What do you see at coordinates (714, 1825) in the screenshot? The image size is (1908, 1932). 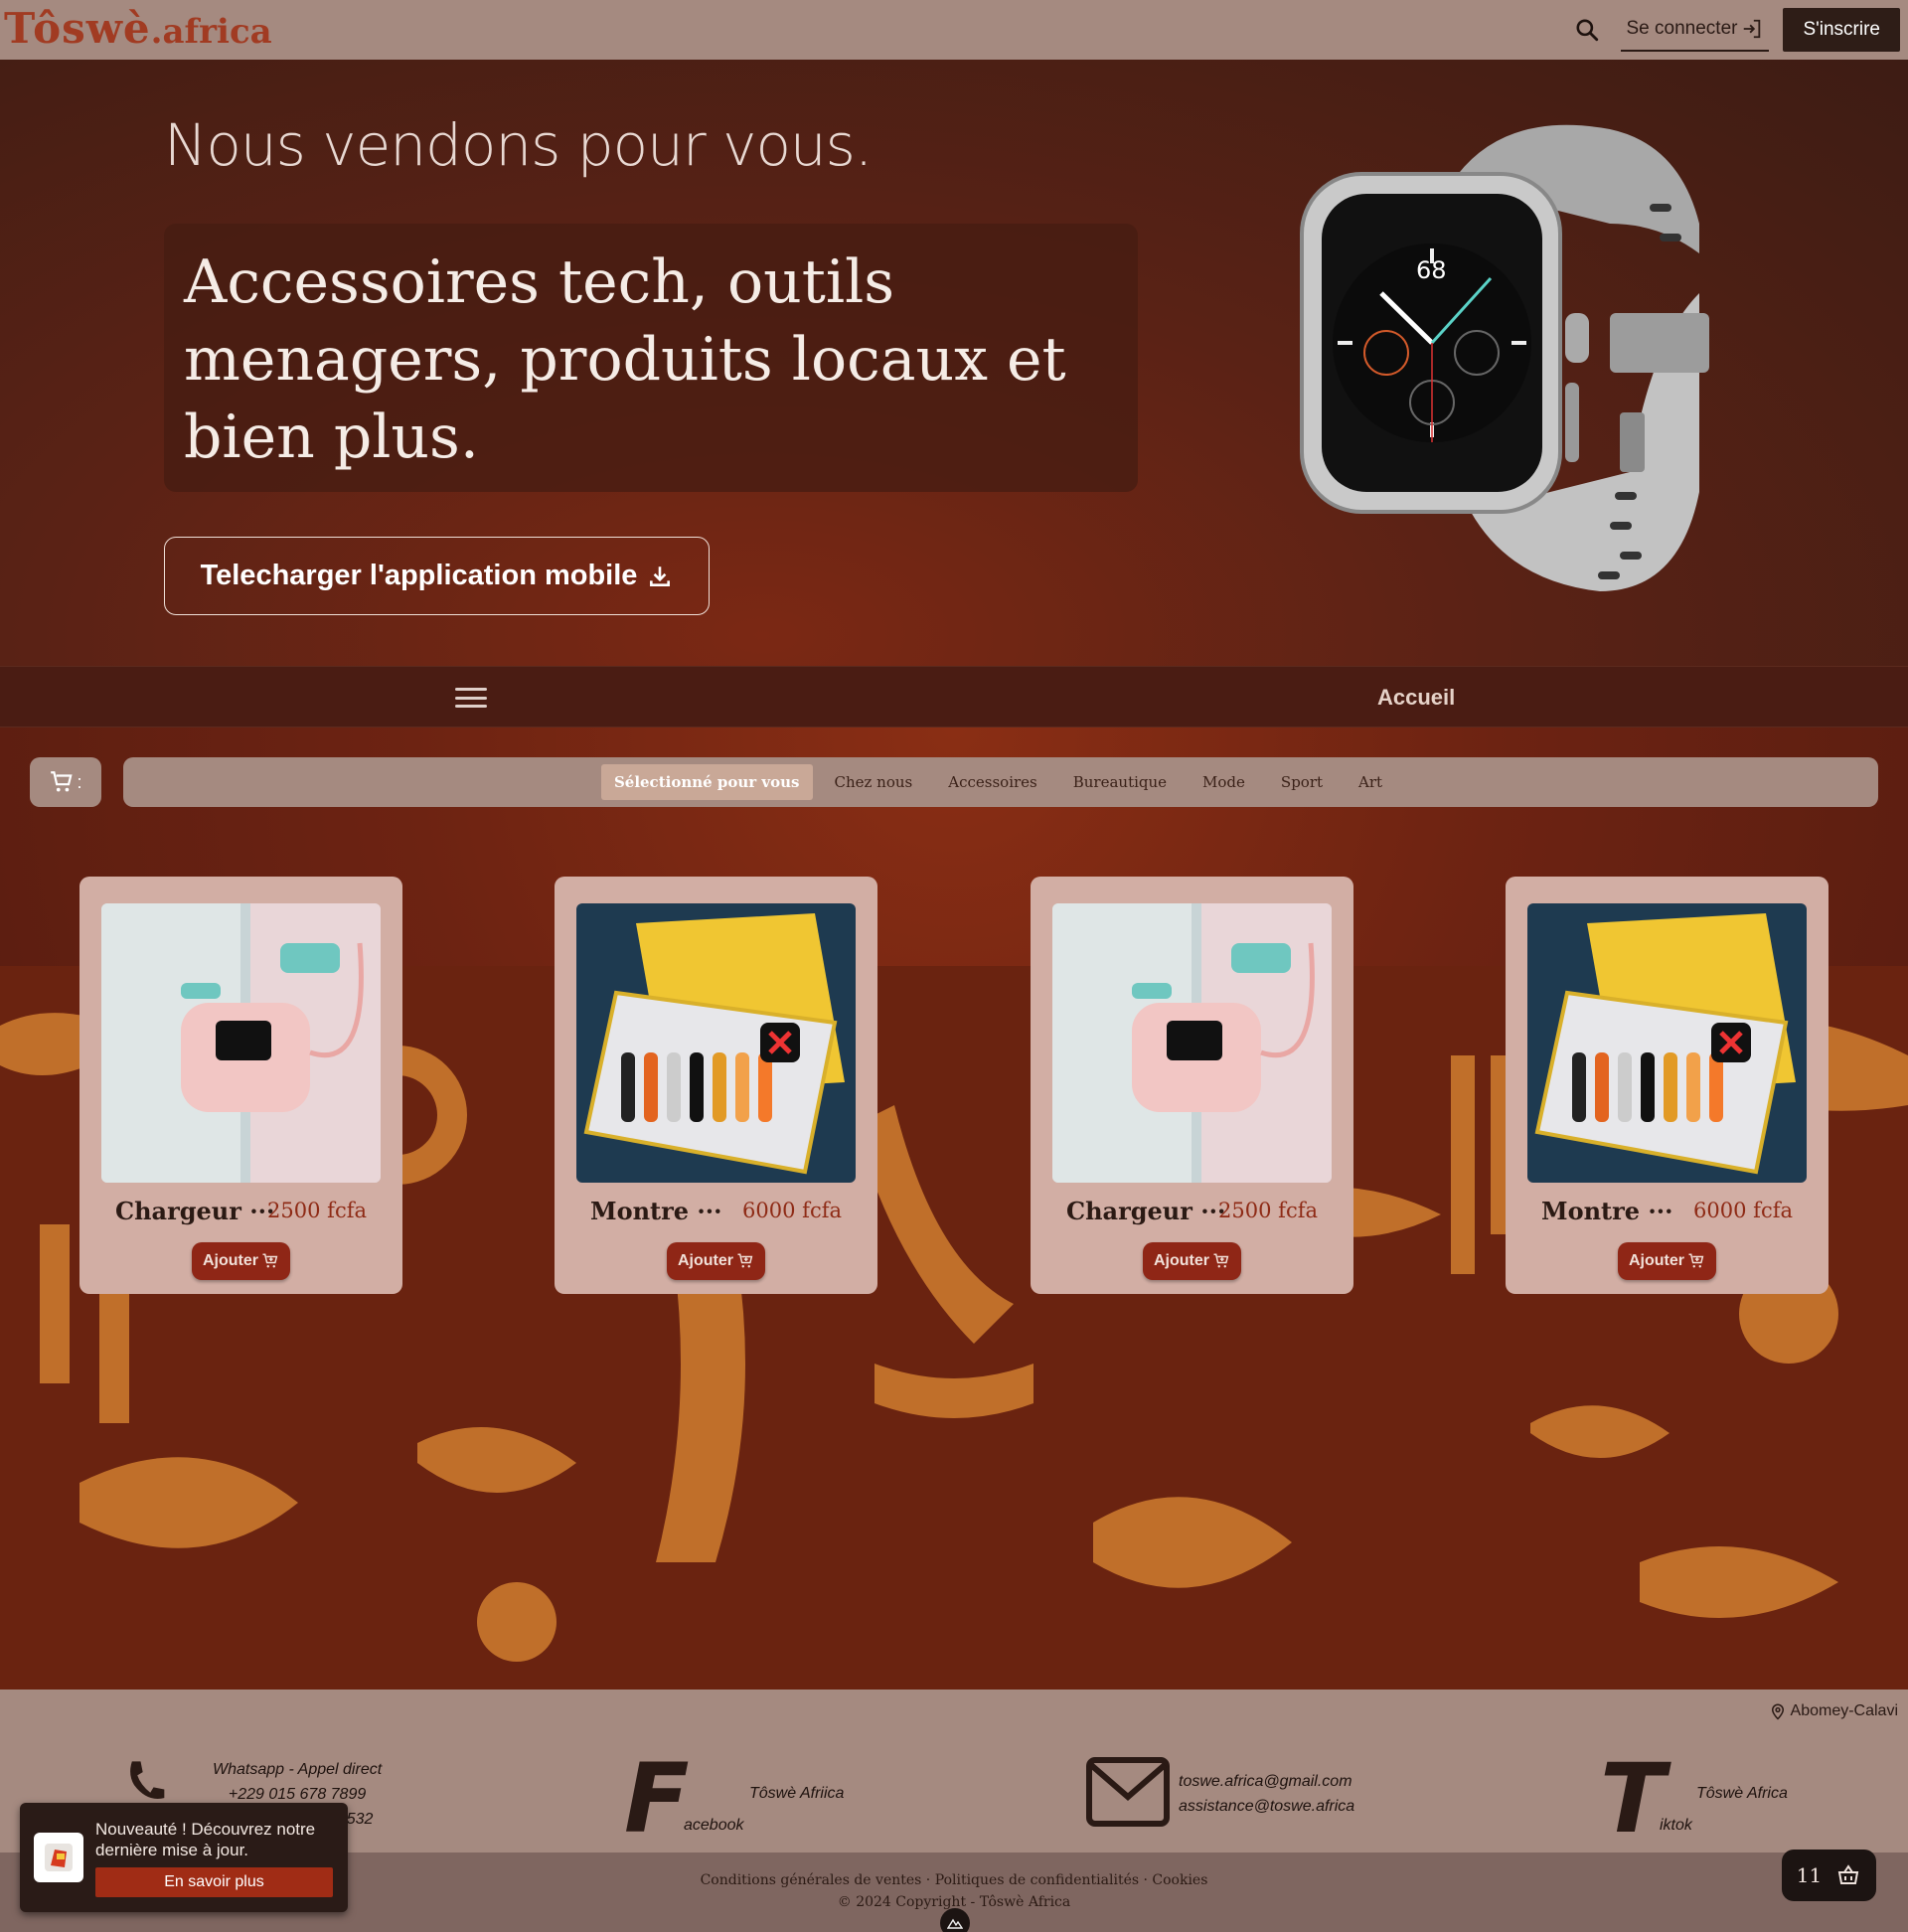 I see `facebook-label: acebook` at bounding box center [714, 1825].